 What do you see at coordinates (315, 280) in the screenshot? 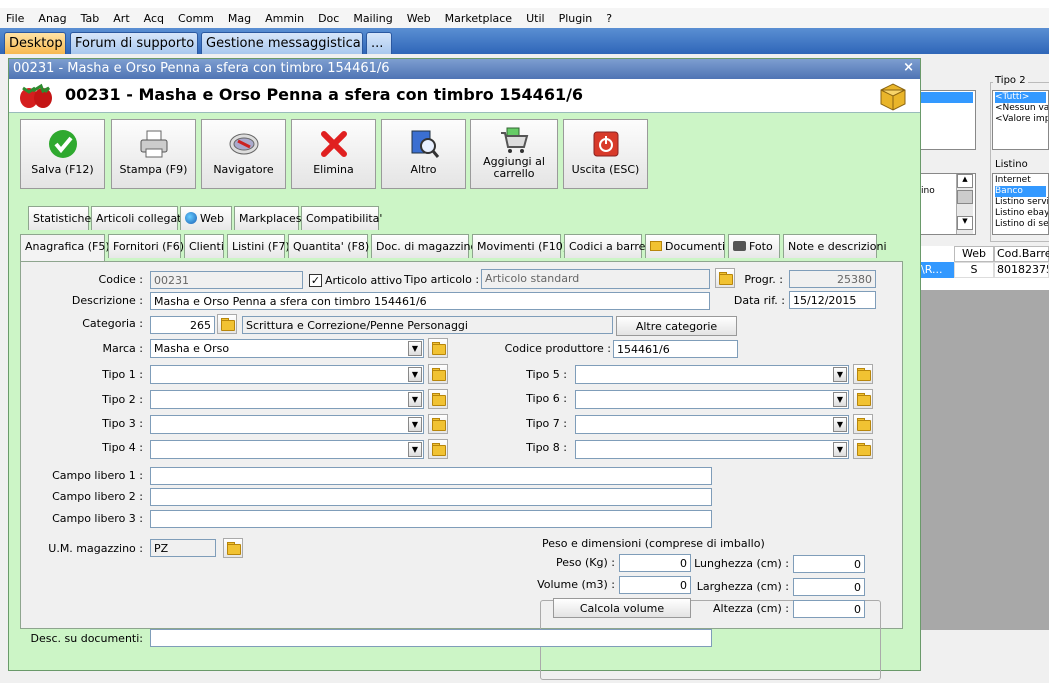
I see `articolo-attivo-checkbox: ✓` at bounding box center [315, 280].